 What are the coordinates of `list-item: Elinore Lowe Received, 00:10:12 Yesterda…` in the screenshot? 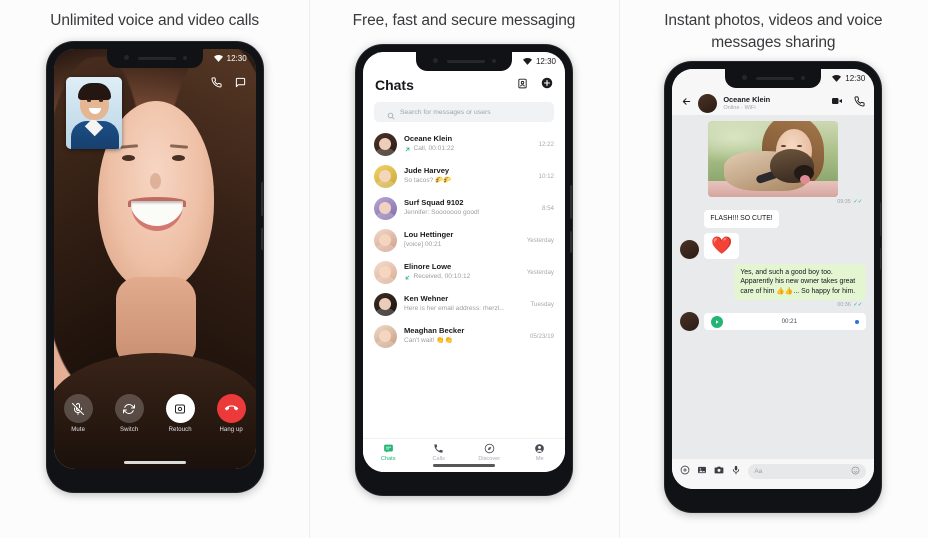 It's located at (464, 272).